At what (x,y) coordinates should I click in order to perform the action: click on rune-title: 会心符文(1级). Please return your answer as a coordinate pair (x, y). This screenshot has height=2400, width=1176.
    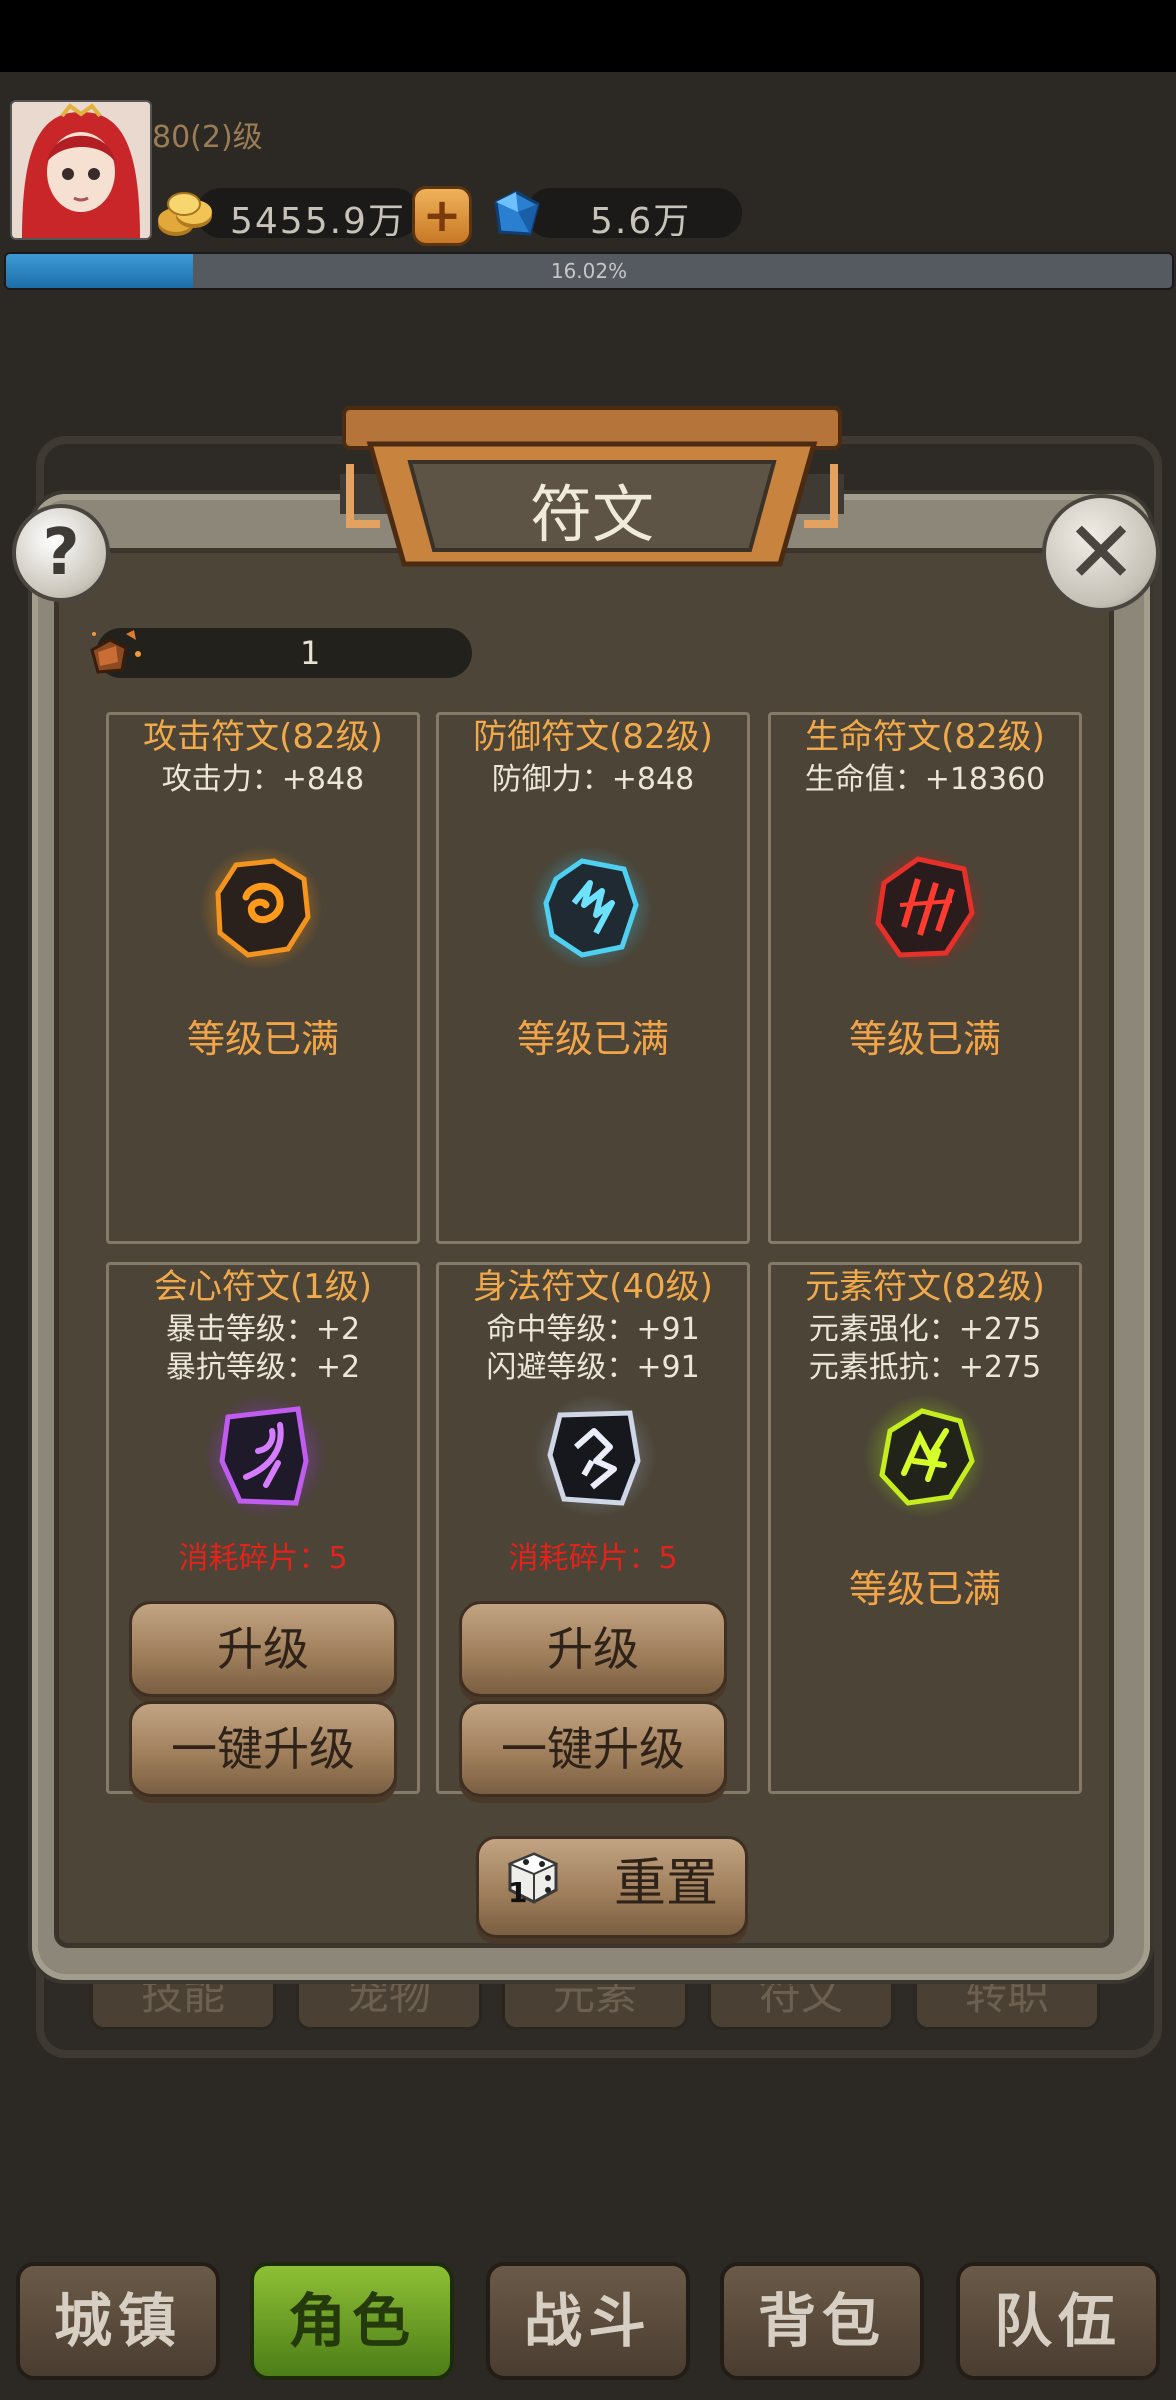
    Looking at the image, I should click on (263, 1287).